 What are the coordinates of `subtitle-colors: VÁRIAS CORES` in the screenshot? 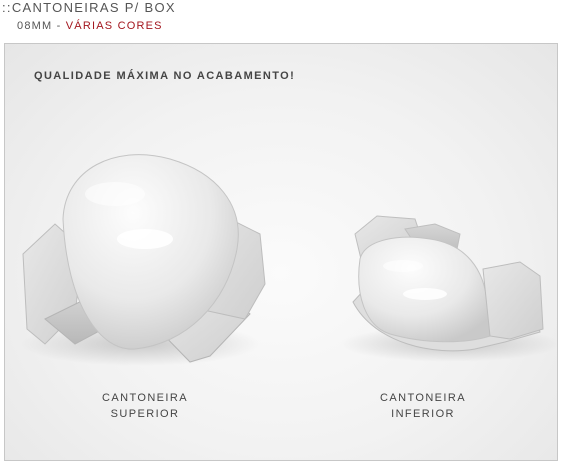 It's located at (114, 26).